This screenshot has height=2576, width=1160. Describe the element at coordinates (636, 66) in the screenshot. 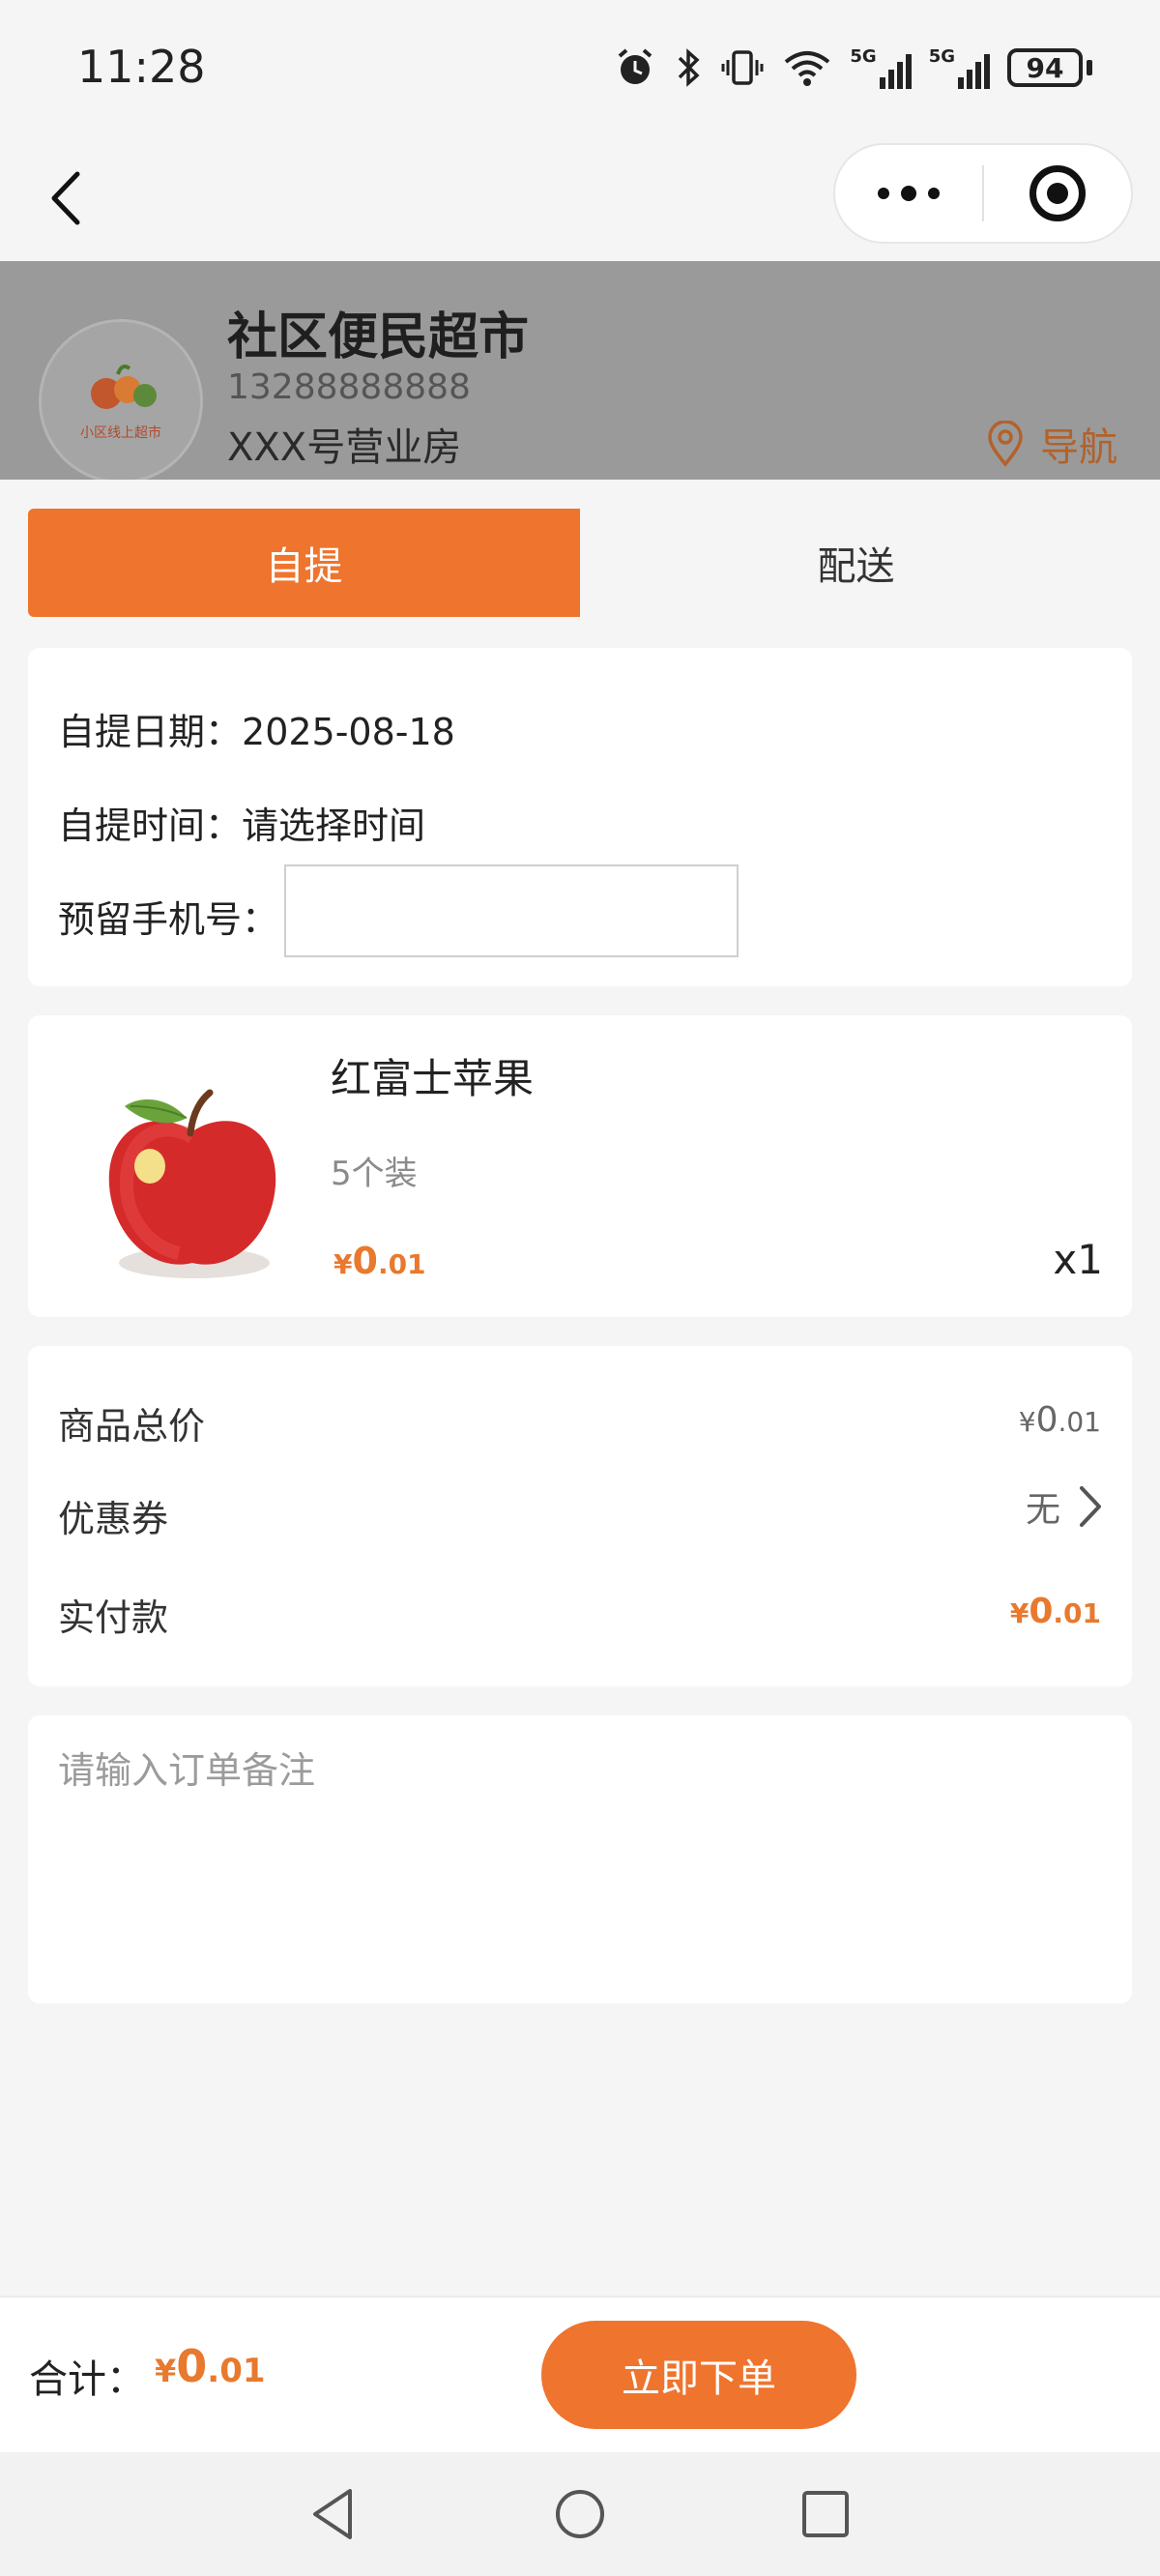

I see `alarm-icon` at that location.